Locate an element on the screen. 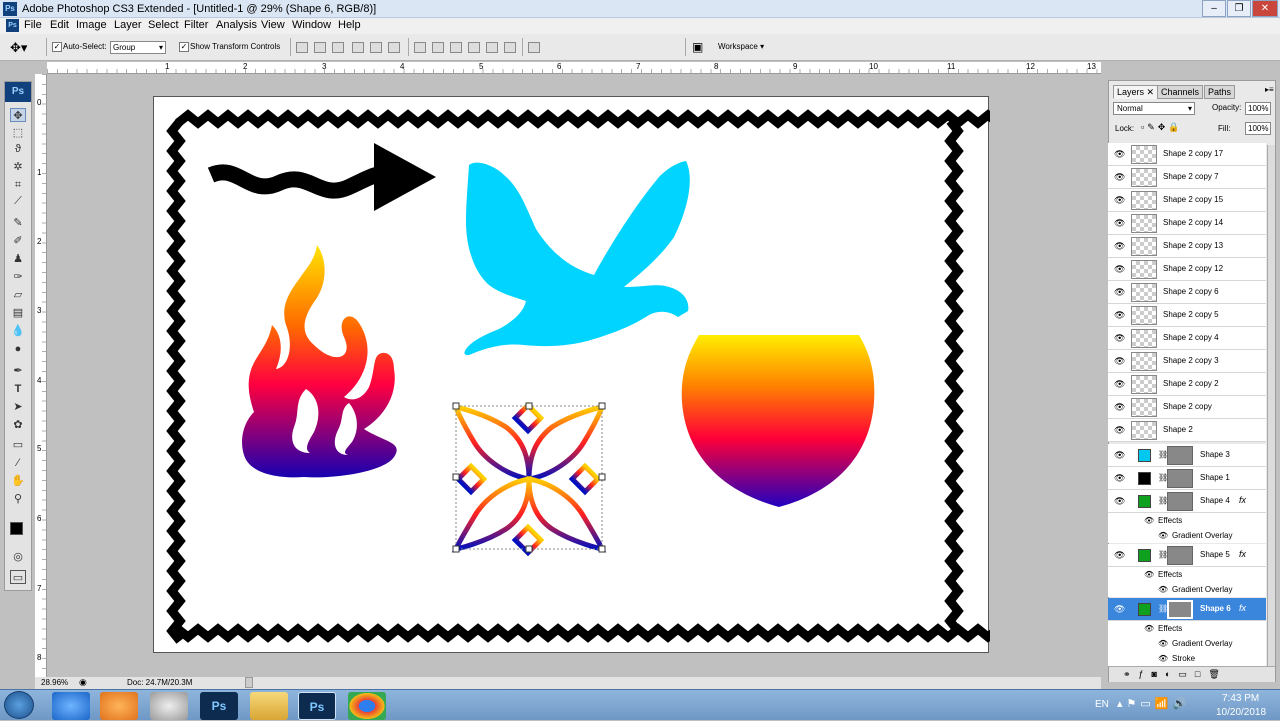 This screenshot has width=1280, height=721. minimize-button: – is located at coordinates (1214, 8).